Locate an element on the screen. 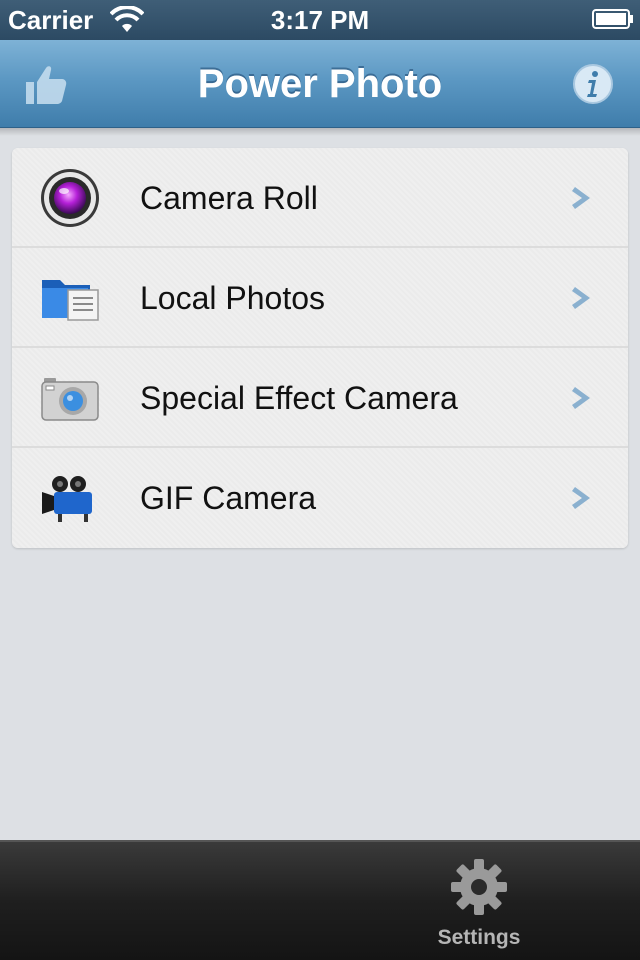 The height and width of the screenshot is (960, 640). folder-icon is located at coordinates (70, 300).